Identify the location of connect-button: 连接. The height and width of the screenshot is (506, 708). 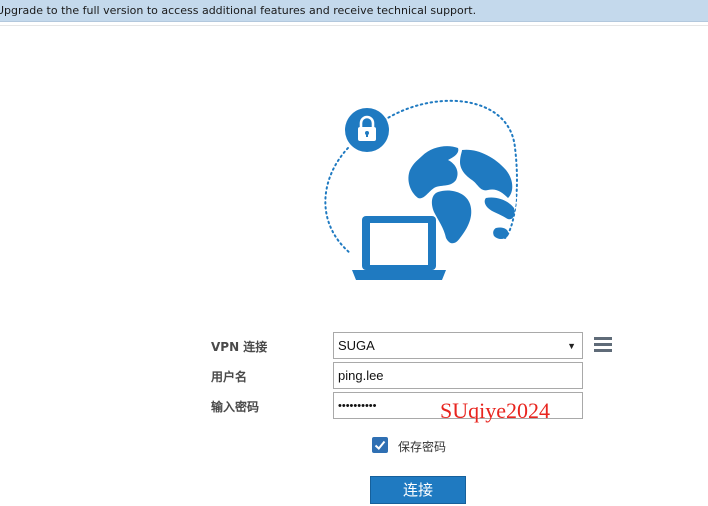
(418, 490).